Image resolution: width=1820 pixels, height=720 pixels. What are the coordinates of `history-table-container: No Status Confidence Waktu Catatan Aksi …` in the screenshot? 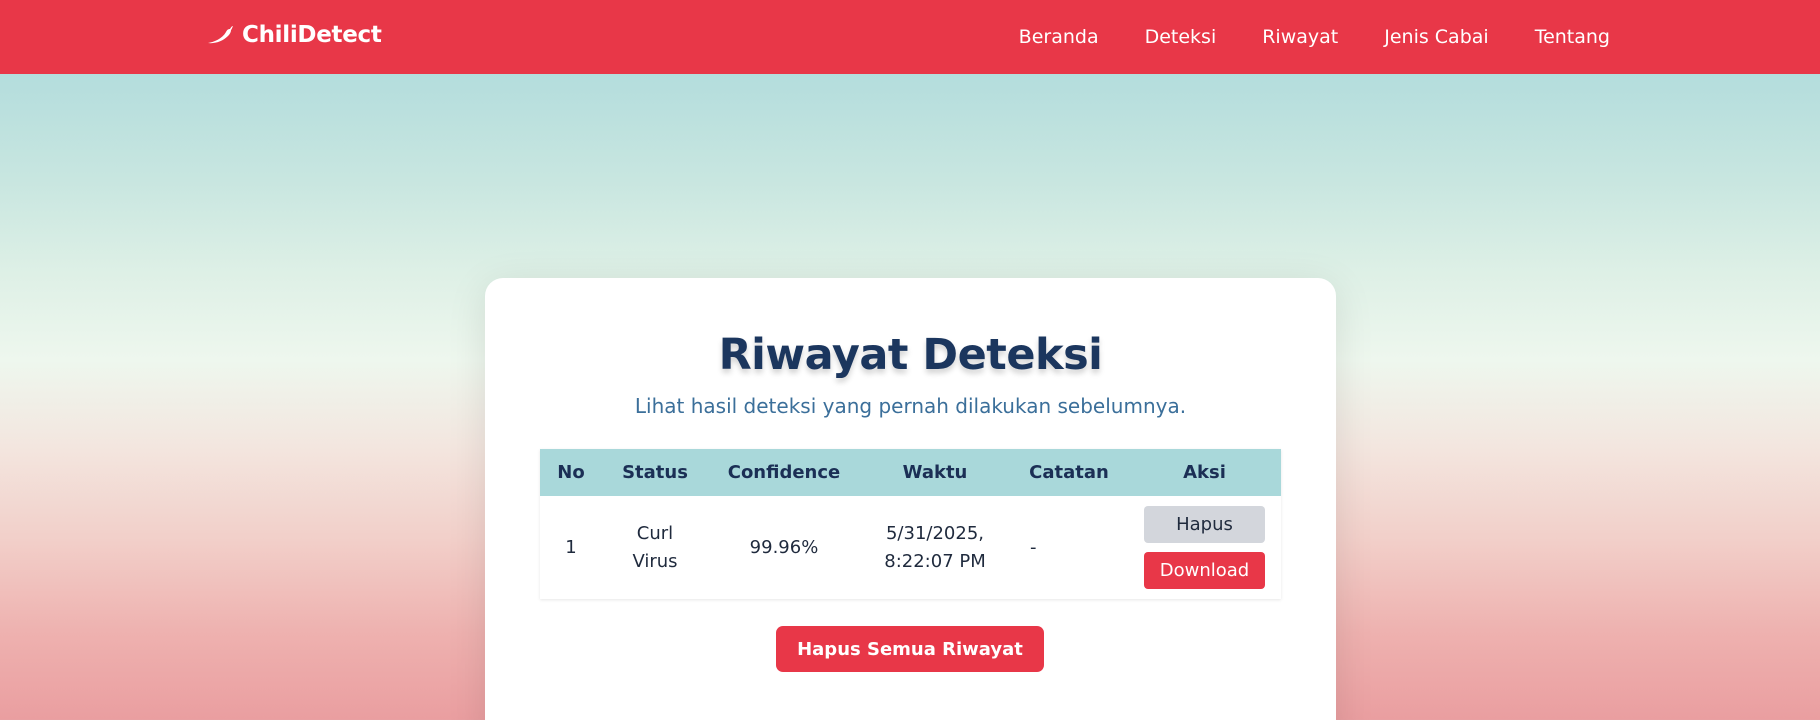 It's located at (910, 524).